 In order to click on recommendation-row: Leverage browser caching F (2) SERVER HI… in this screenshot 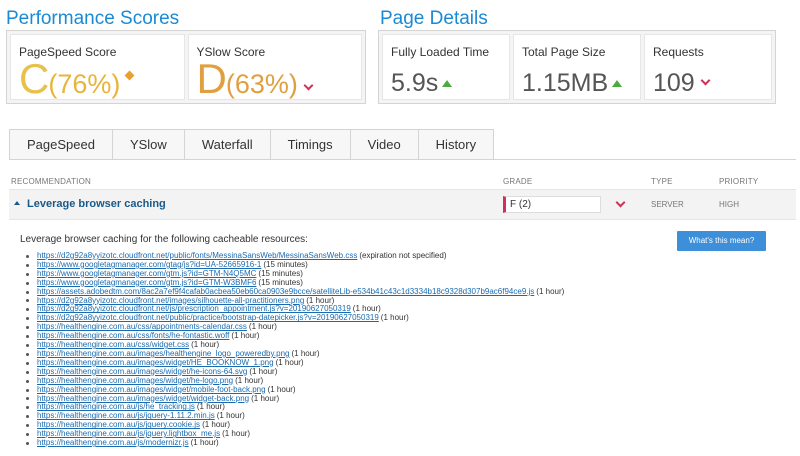, I will do `click(402, 205)`.